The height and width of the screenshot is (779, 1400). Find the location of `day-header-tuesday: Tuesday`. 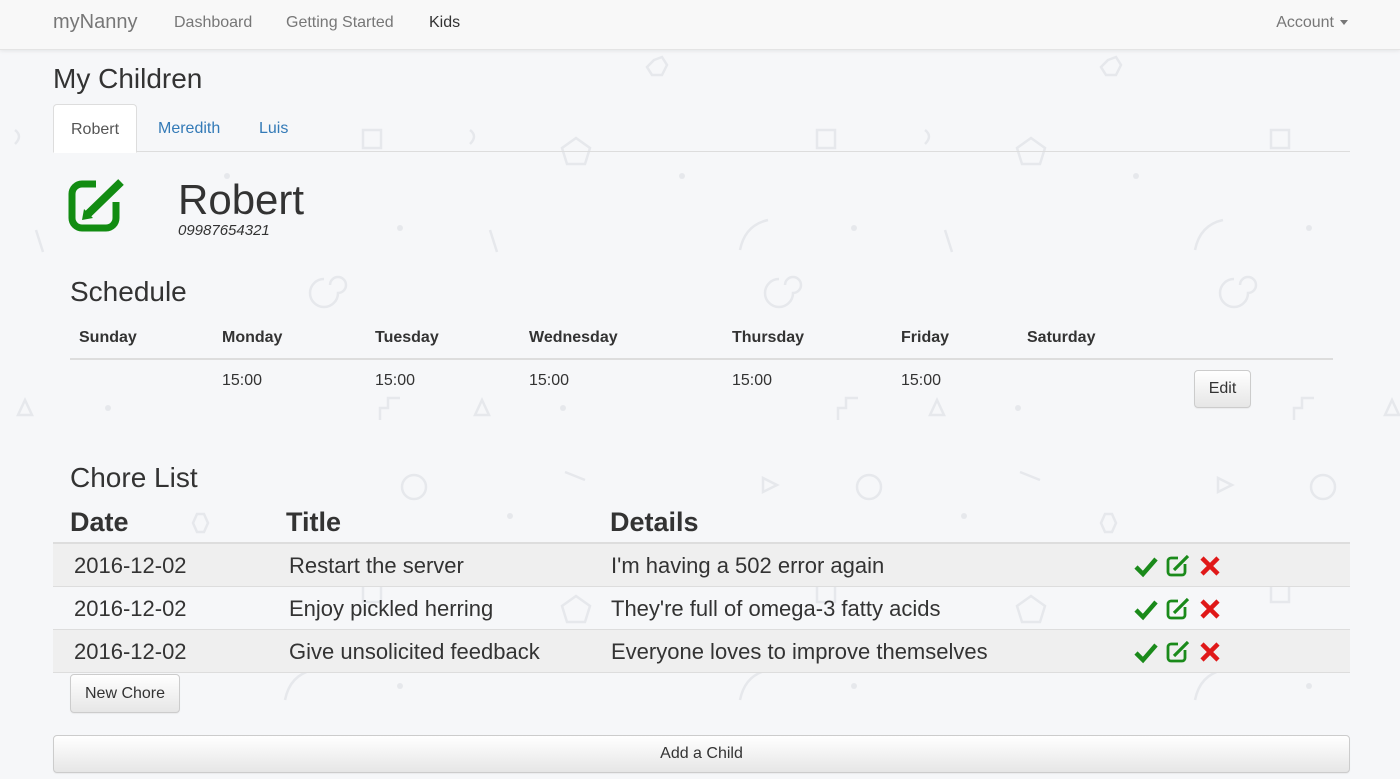

day-header-tuesday: Tuesday is located at coordinates (407, 337).